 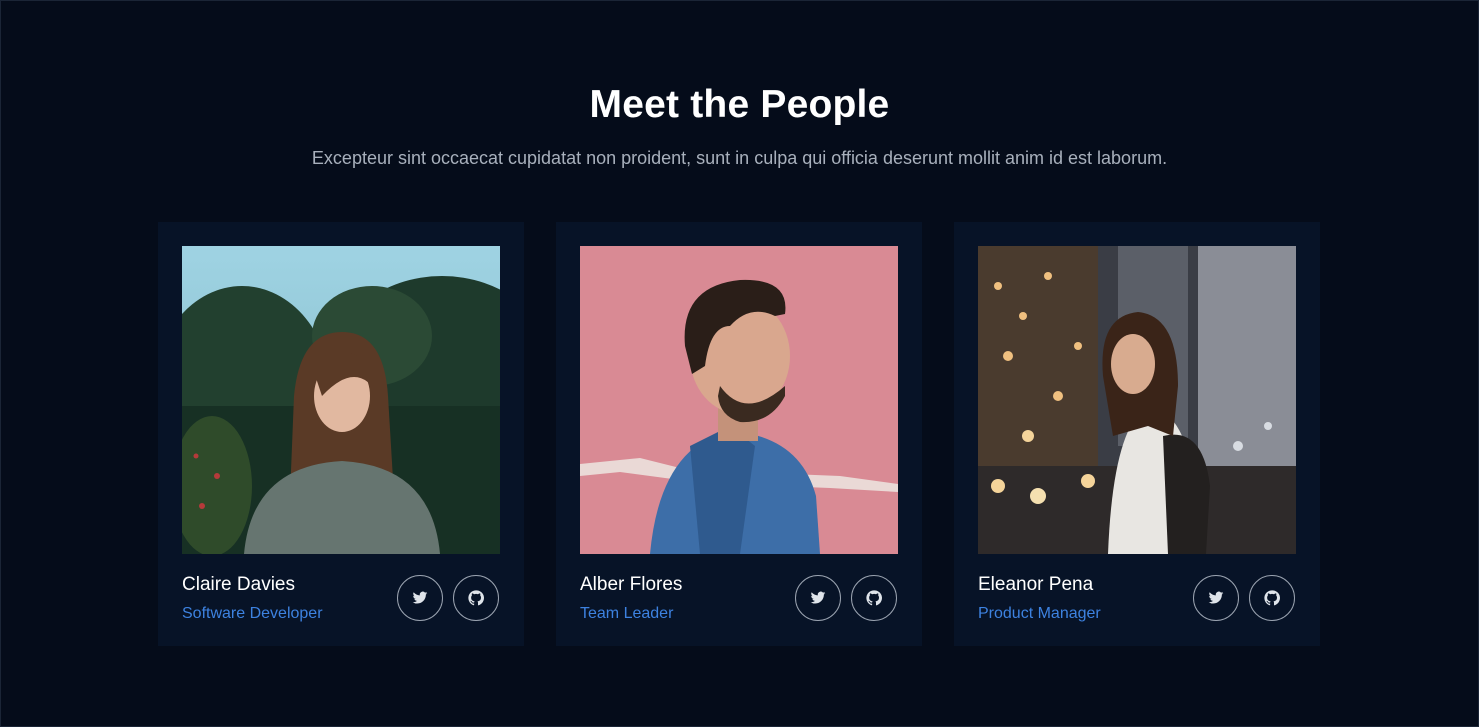 What do you see at coordinates (631, 584) in the screenshot?
I see `person-name: Alber Flores` at bounding box center [631, 584].